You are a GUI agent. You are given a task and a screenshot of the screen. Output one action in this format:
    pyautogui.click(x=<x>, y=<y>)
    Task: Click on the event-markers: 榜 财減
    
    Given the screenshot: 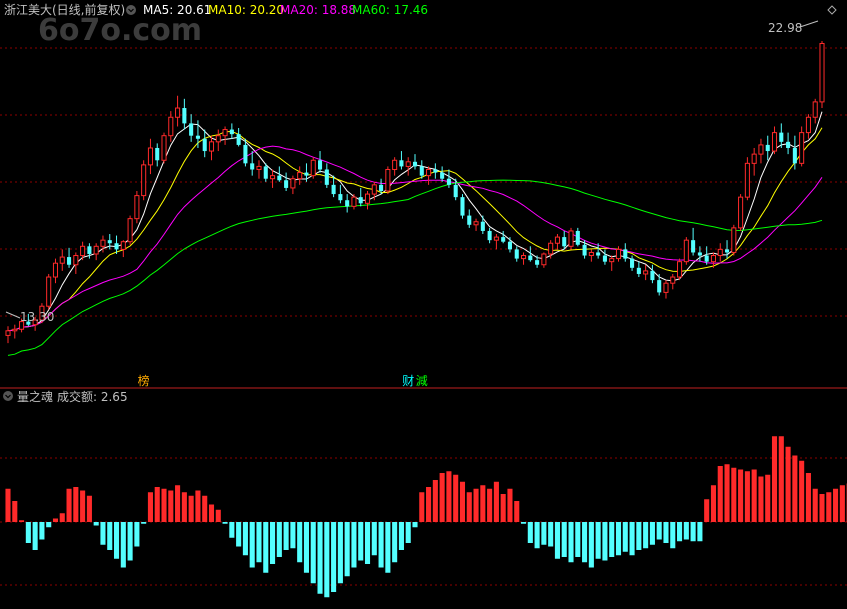 What is the action you would take?
    pyautogui.click(x=283, y=380)
    